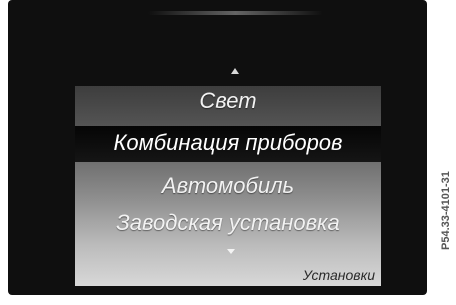 Image resolution: width=456 pixels, height=305 pixels. I want to click on menu-item-light: Свет, so click(228, 101).